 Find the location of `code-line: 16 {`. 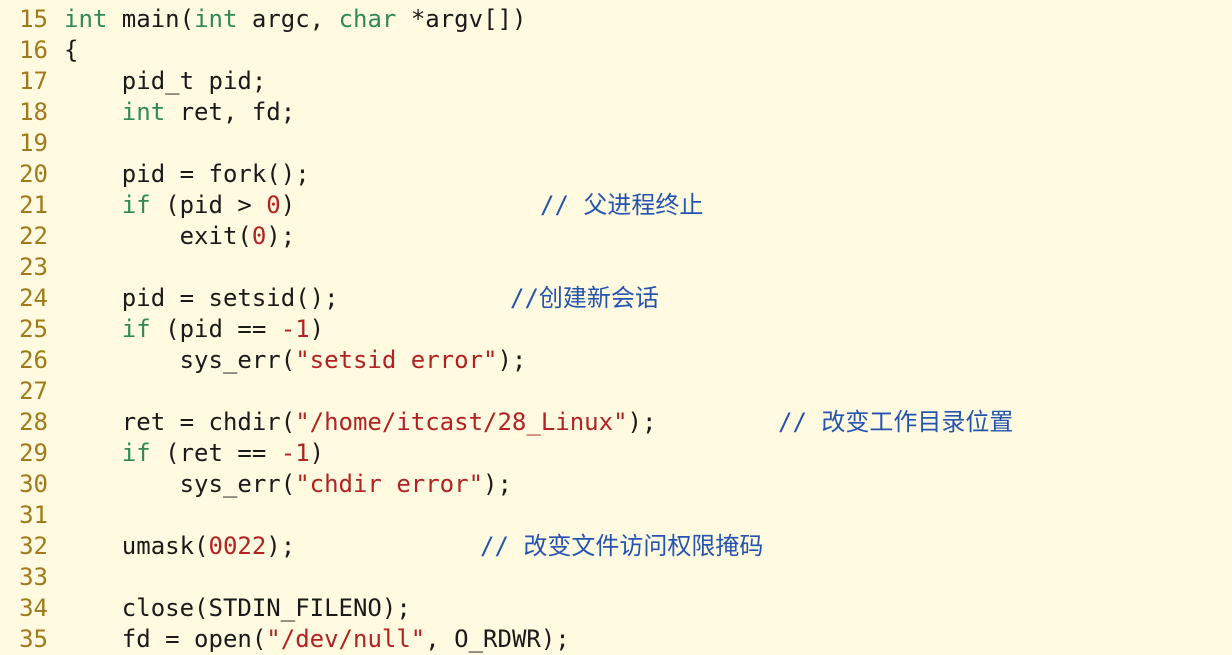

code-line: 16 { is located at coordinates (616, 50).